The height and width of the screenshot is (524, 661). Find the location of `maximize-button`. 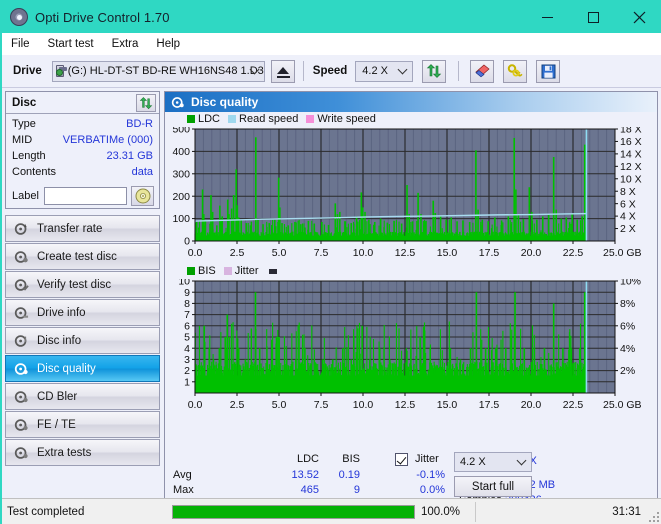

maximize-button is located at coordinates (593, 17).